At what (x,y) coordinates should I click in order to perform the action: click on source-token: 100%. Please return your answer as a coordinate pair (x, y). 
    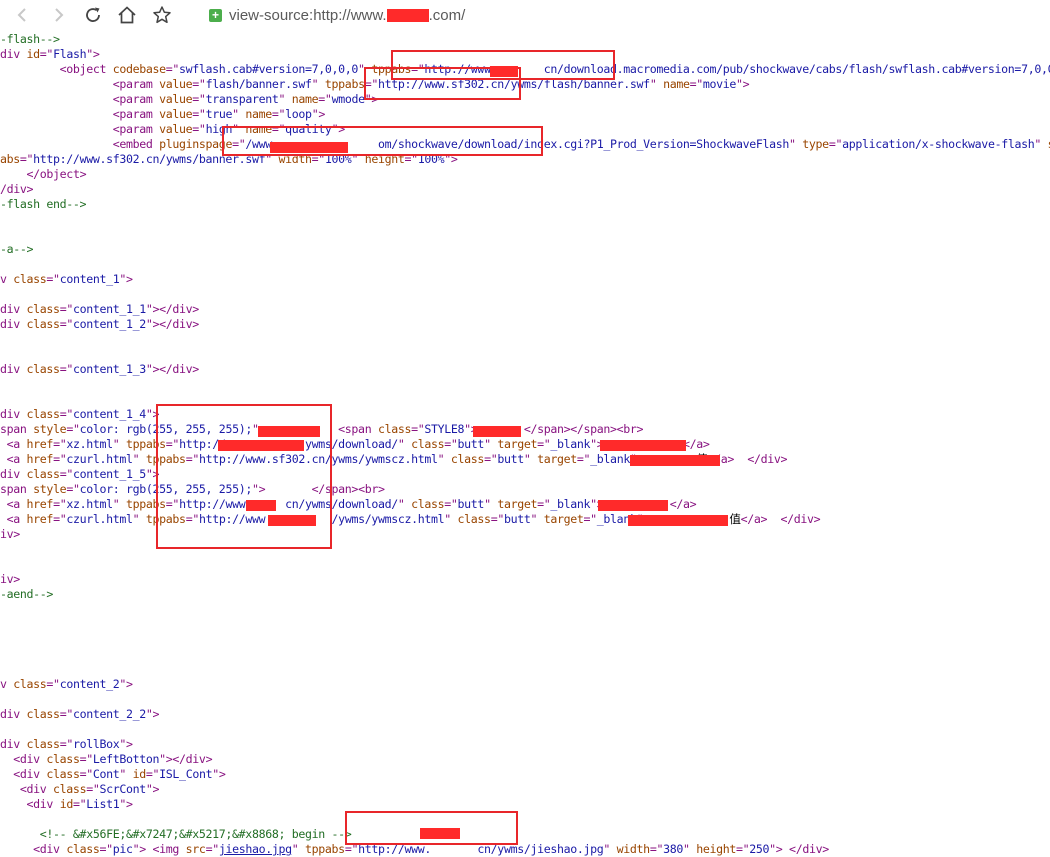
    Looking at the image, I should click on (431, 159).